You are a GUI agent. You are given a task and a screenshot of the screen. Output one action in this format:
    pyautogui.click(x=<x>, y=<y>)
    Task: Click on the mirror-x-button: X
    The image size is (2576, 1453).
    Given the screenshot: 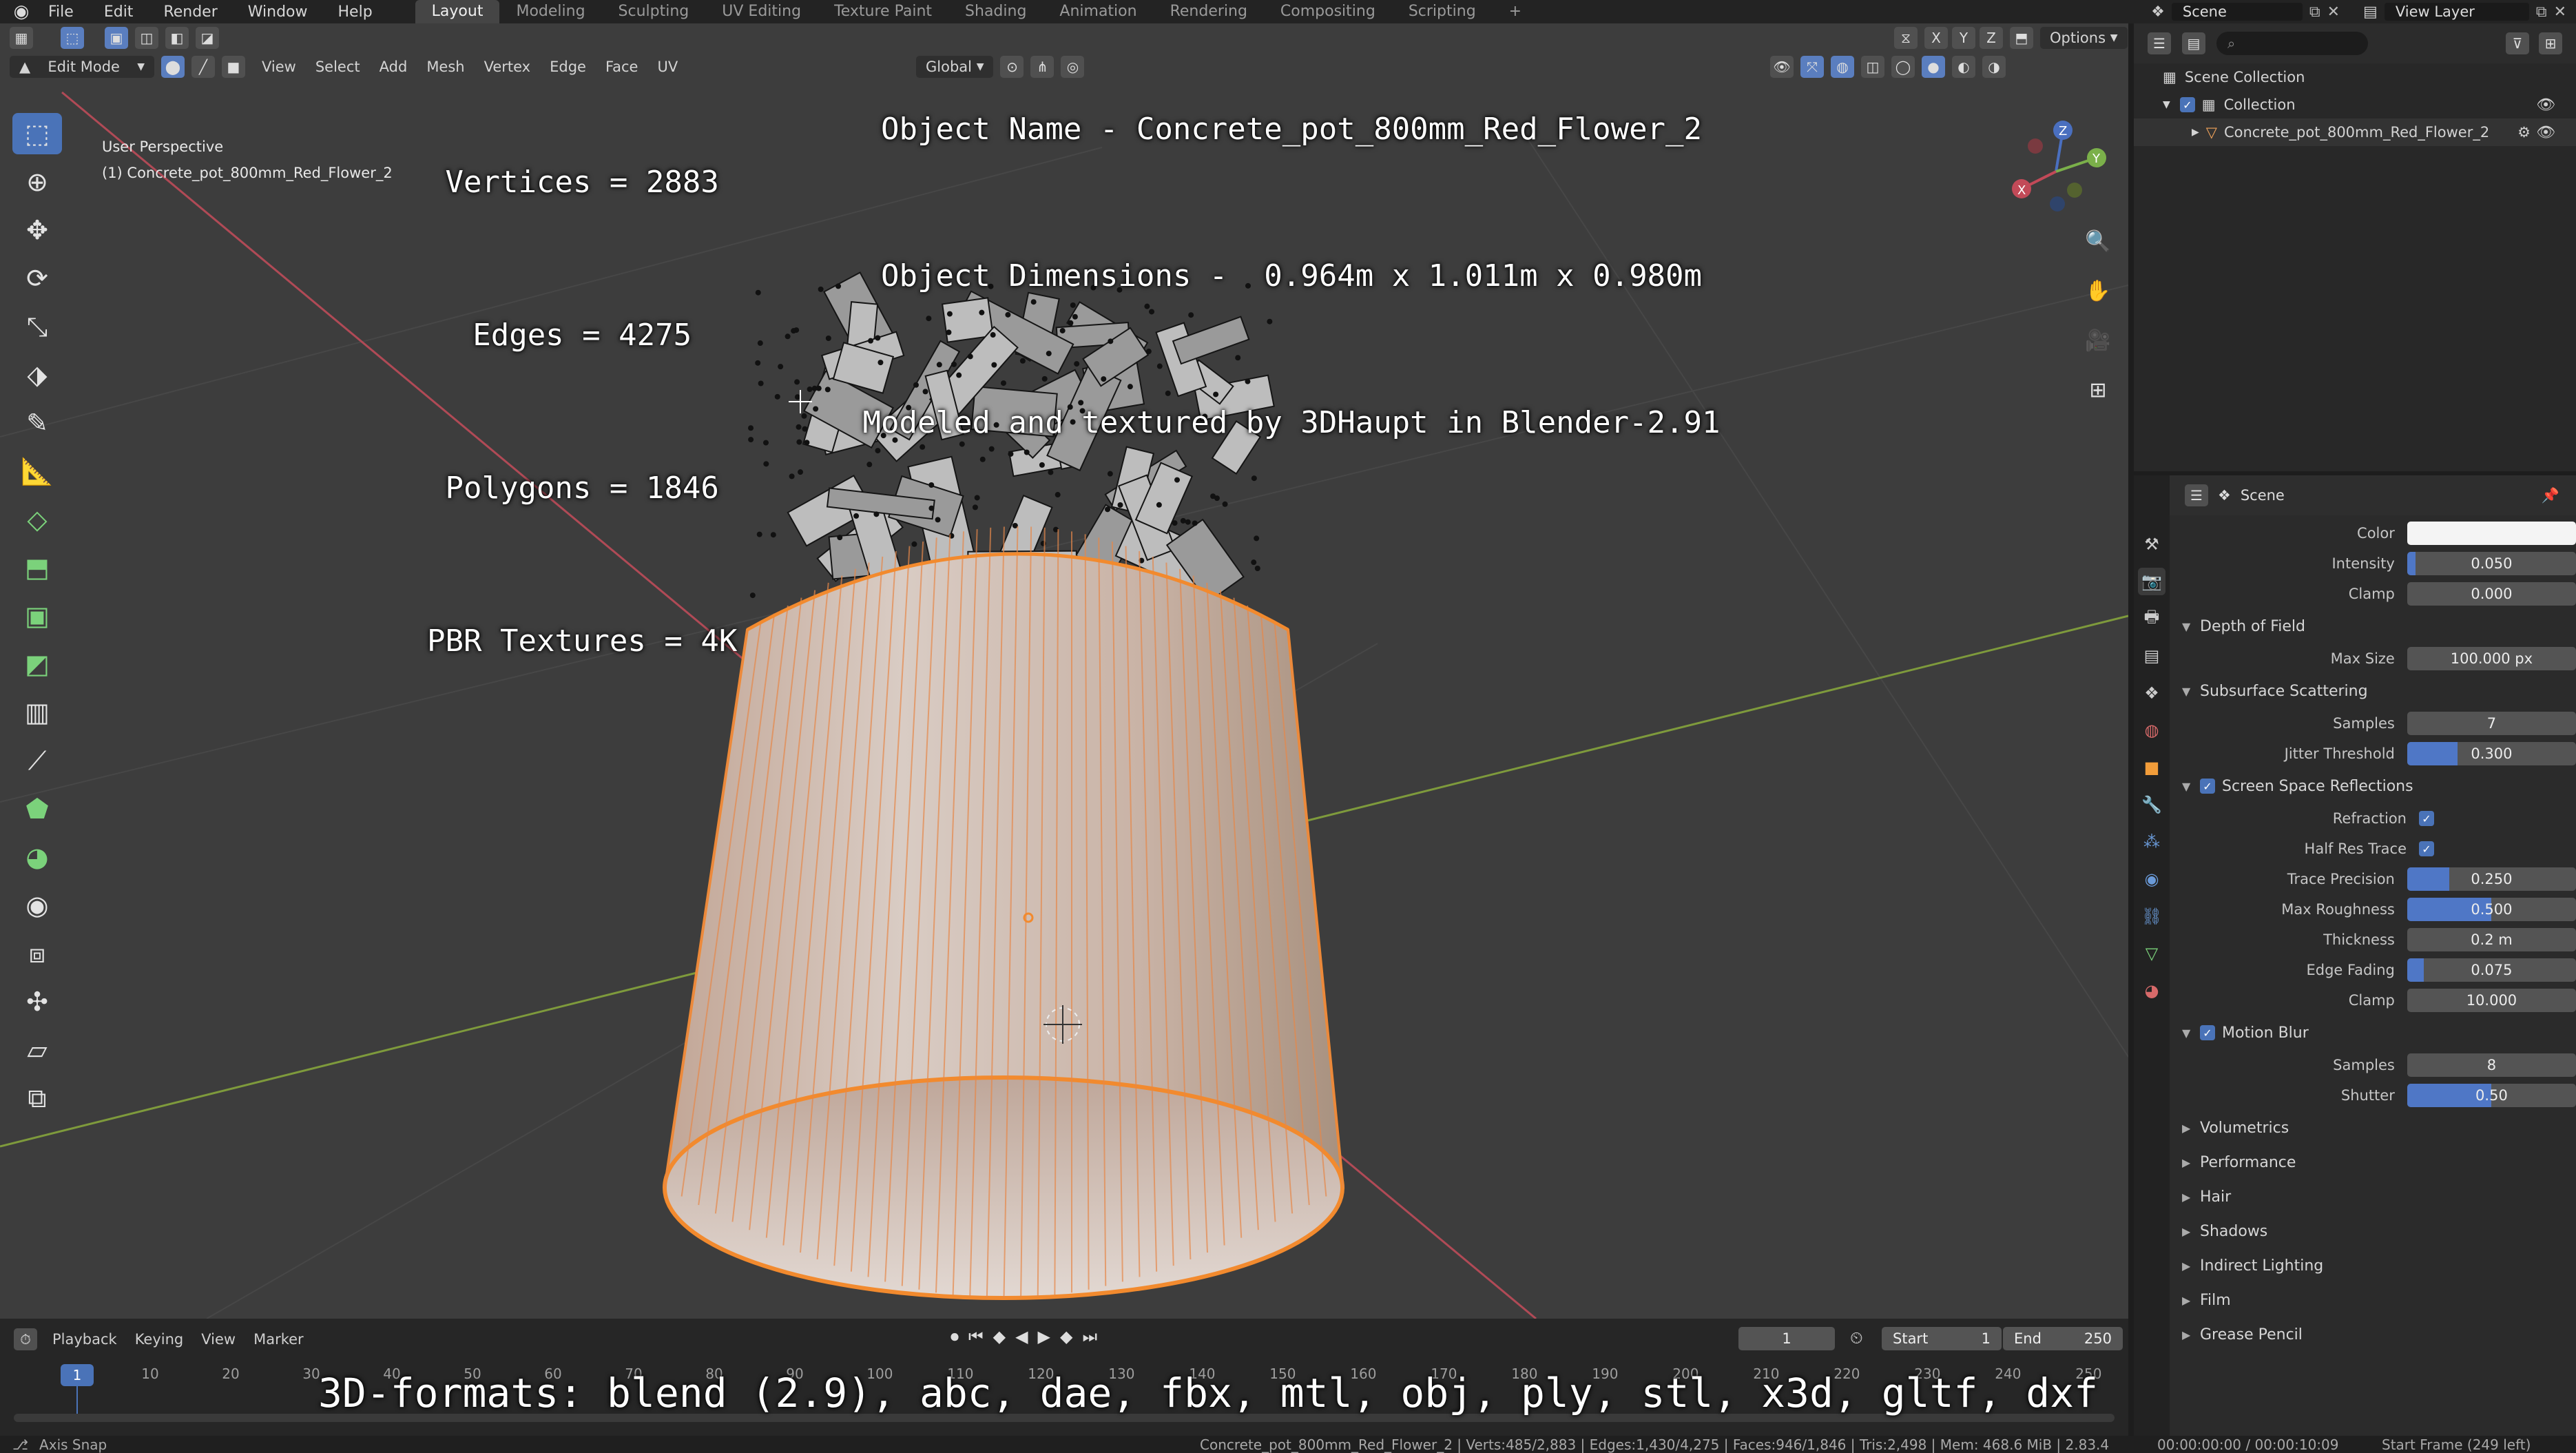 What is the action you would take?
    pyautogui.click(x=1936, y=38)
    